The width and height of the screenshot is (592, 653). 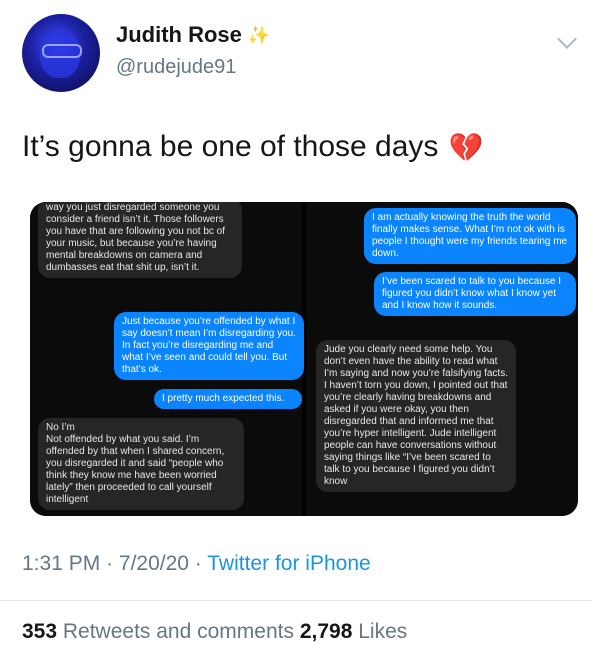 I want to click on avatar-glasses, so click(x=62, y=51).